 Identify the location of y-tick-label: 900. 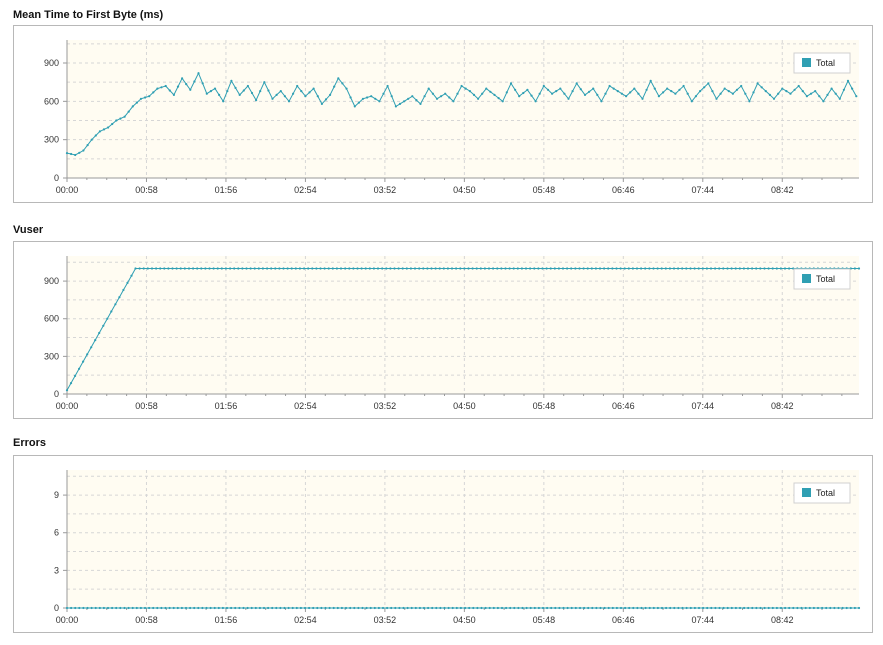
(51, 63).